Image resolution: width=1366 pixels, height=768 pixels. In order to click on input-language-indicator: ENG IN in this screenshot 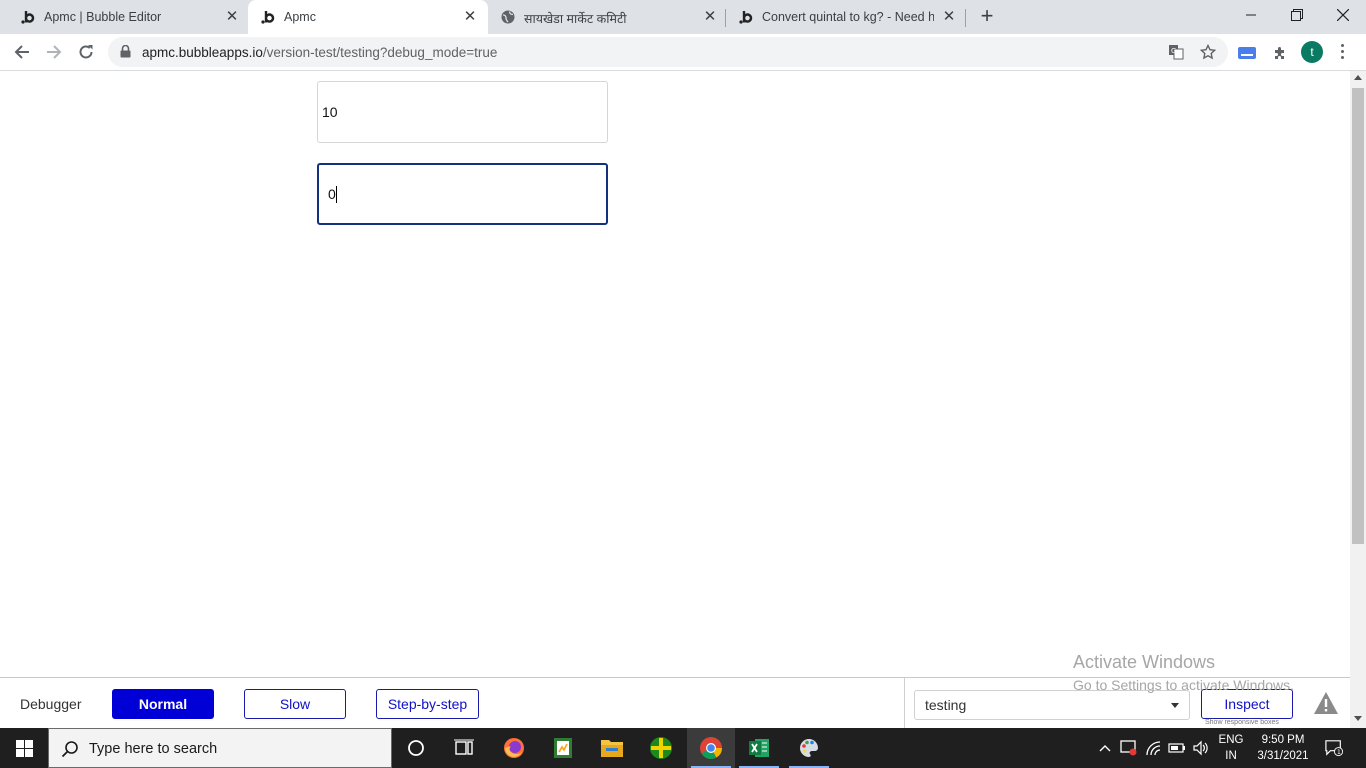, I will do `click(1231, 748)`.